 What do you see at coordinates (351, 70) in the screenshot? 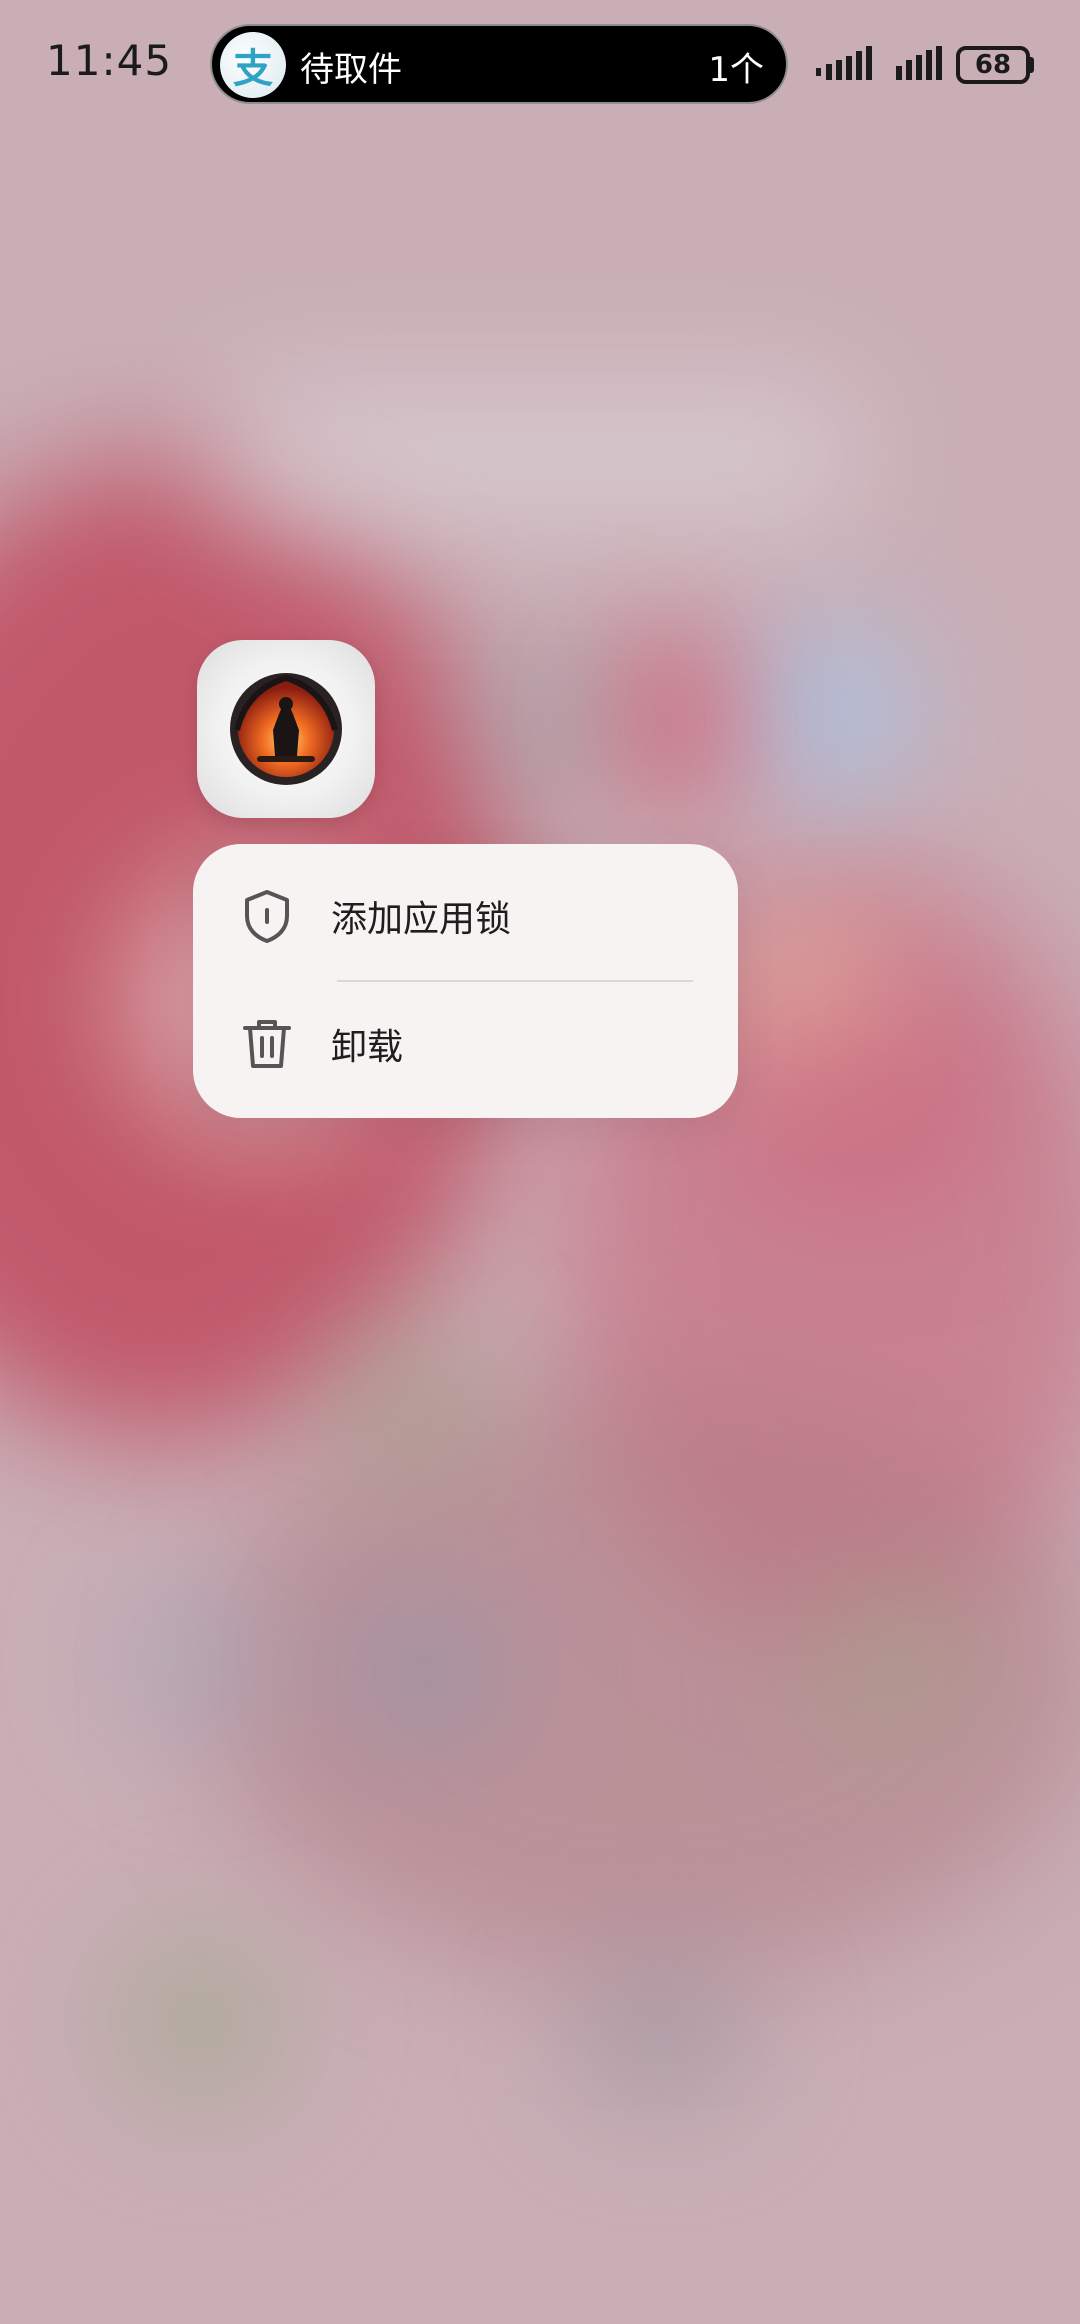
I see `island-title: 待取件` at bounding box center [351, 70].